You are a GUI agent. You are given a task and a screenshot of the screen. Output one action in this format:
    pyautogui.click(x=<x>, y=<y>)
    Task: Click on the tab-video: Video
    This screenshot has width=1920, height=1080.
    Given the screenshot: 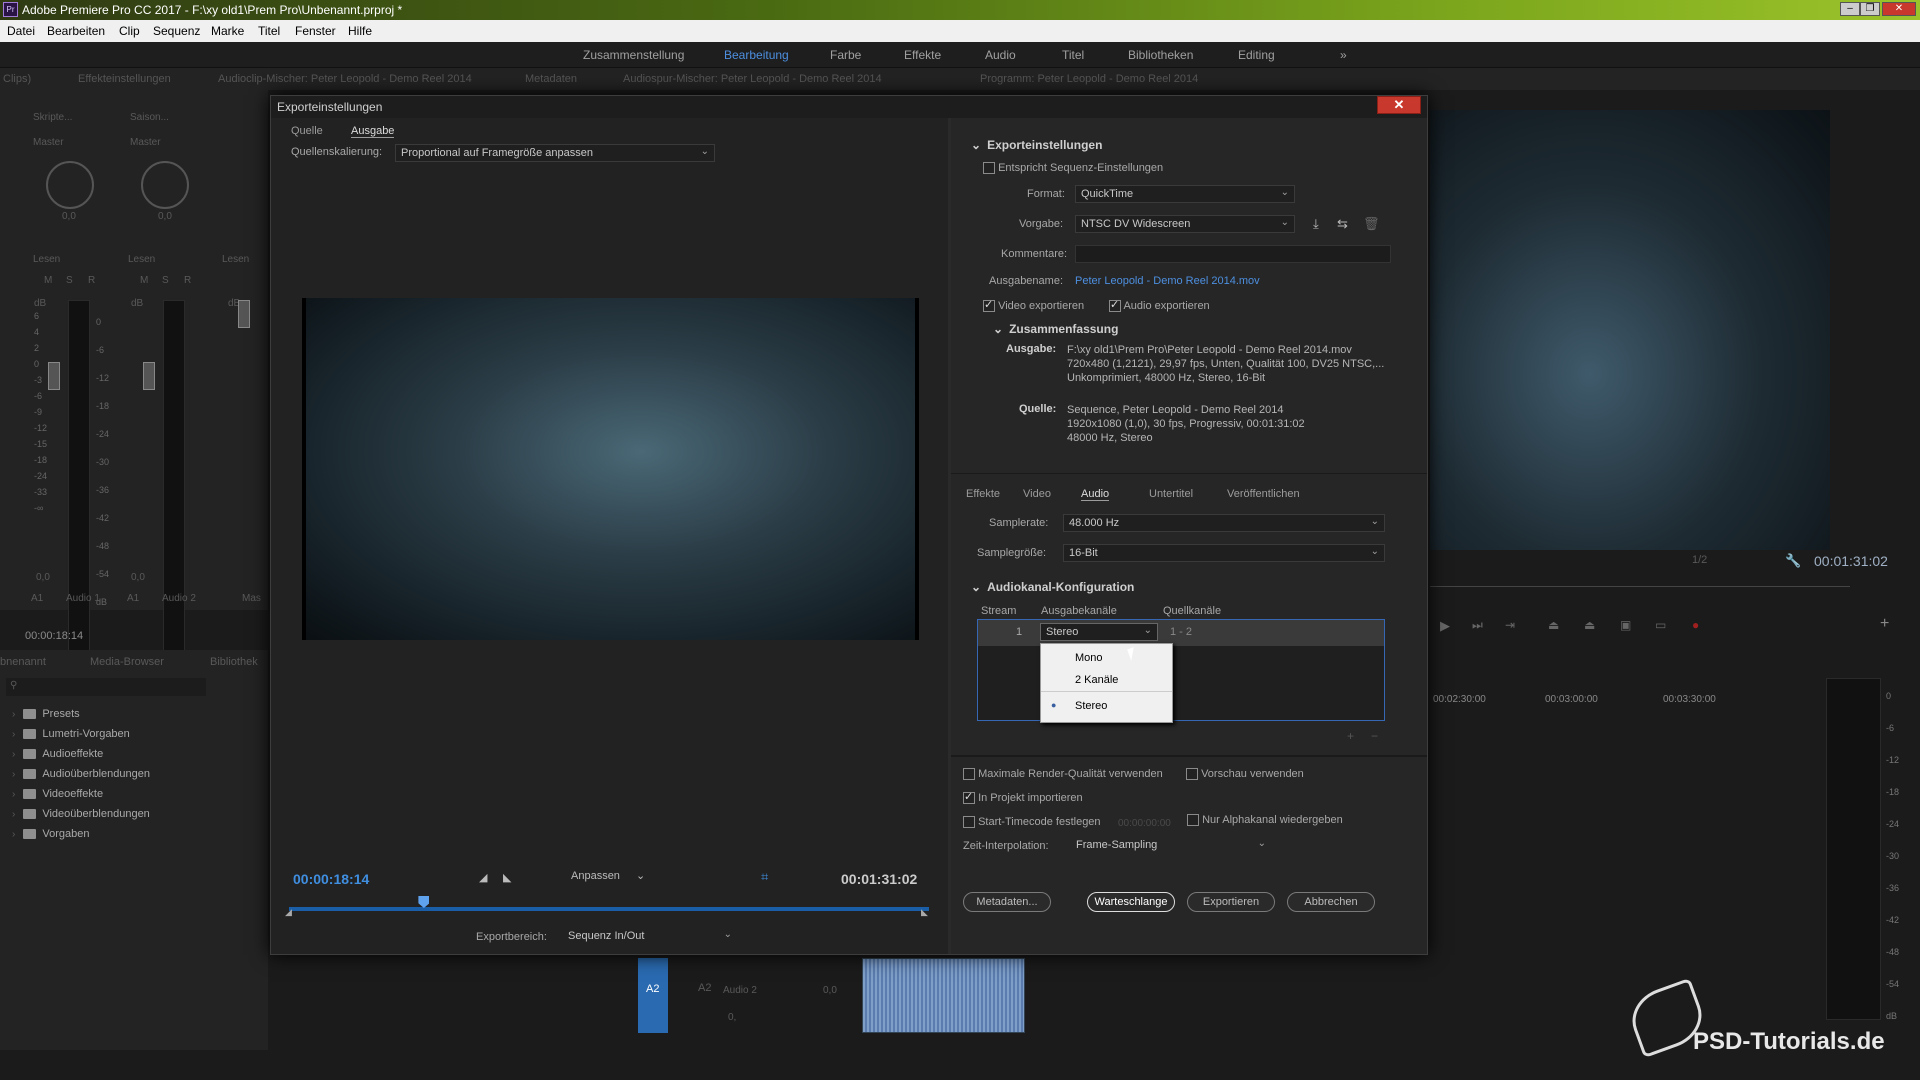 What is the action you would take?
    pyautogui.click(x=1037, y=494)
    